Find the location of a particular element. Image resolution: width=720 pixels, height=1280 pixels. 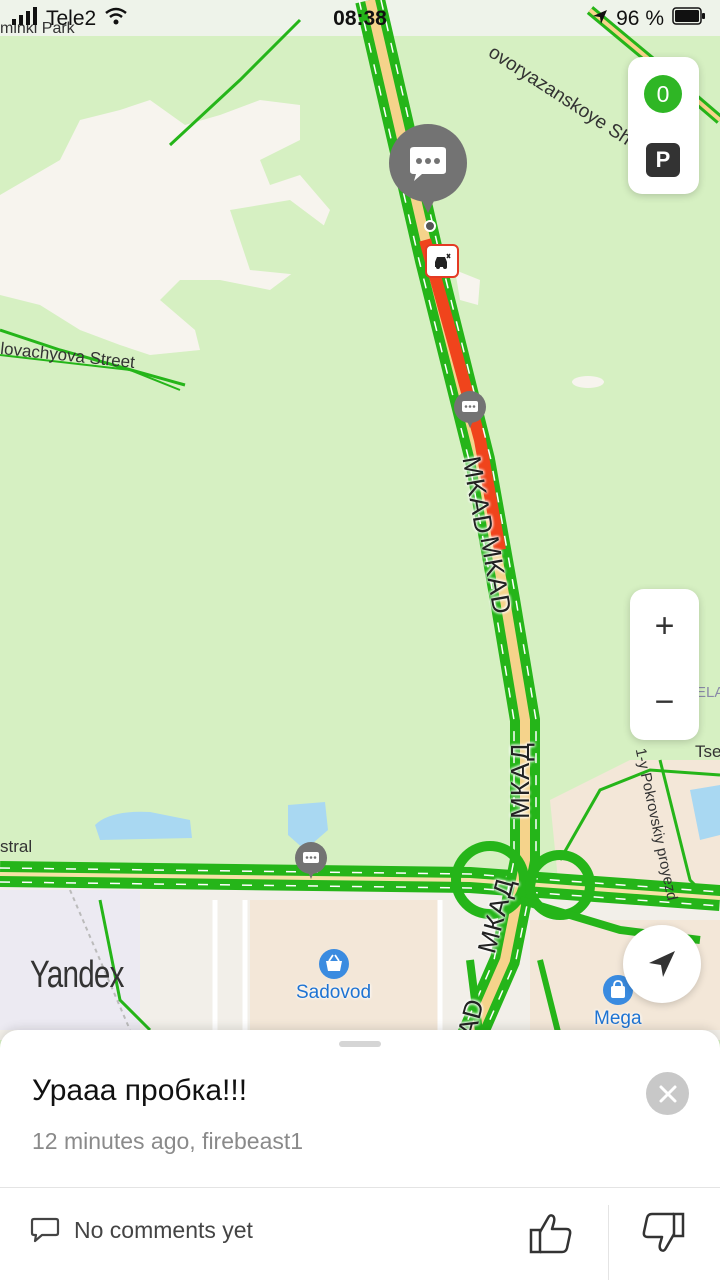

parking-button: P is located at coordinates (663, 160).